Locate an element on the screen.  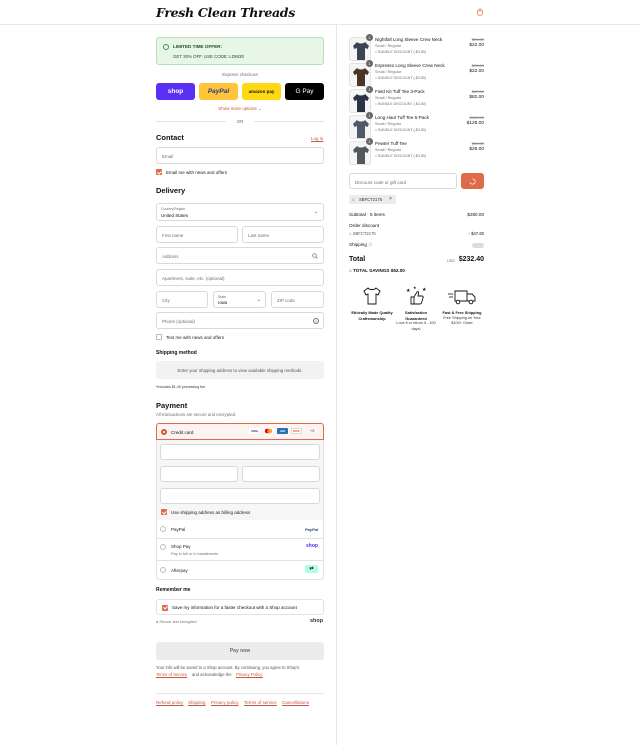
last-name-field: Last name is located at coordinates (283, 234).